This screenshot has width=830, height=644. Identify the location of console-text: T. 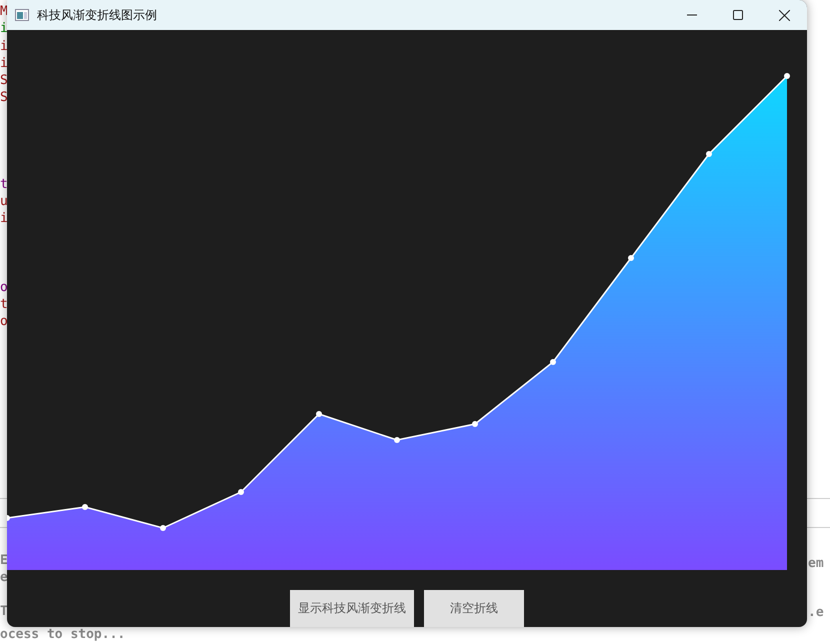
(4, 611).